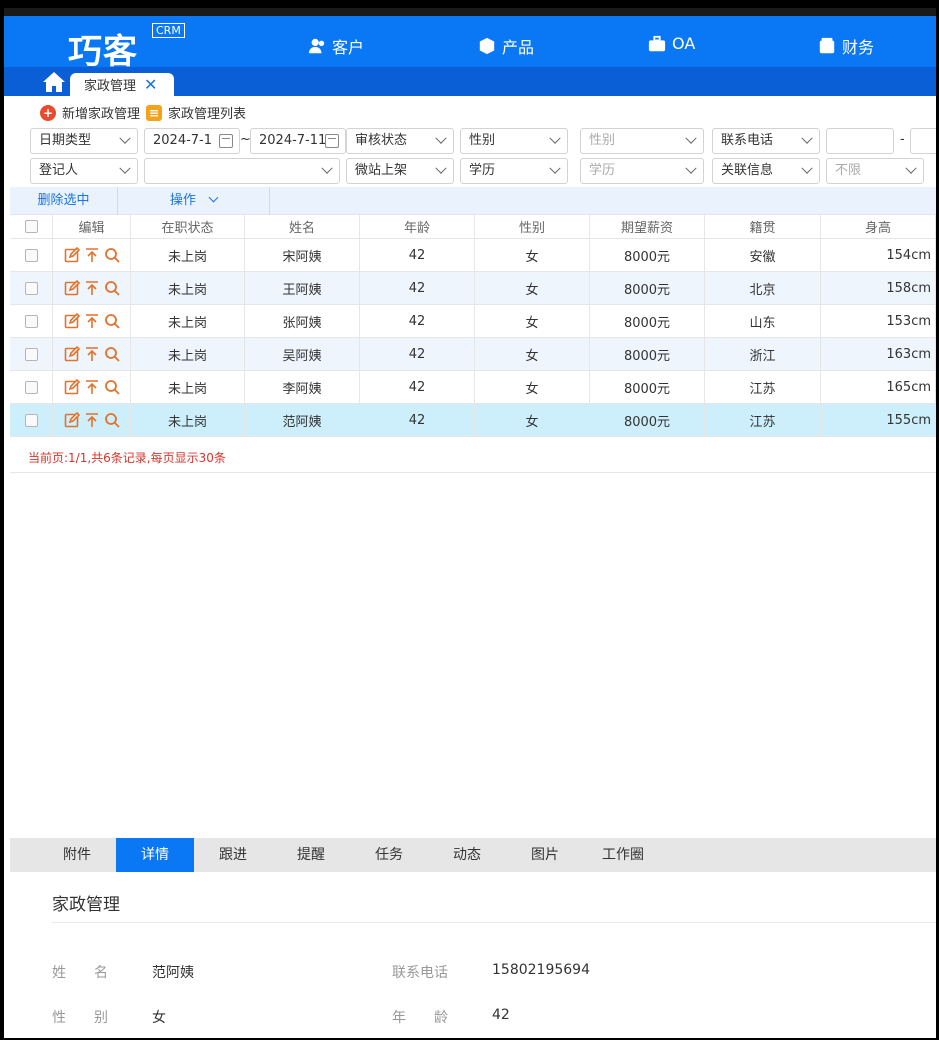 This screenshot has height=1040, width=939. I want to click on detail-tab: 详情, so click(155, 855).